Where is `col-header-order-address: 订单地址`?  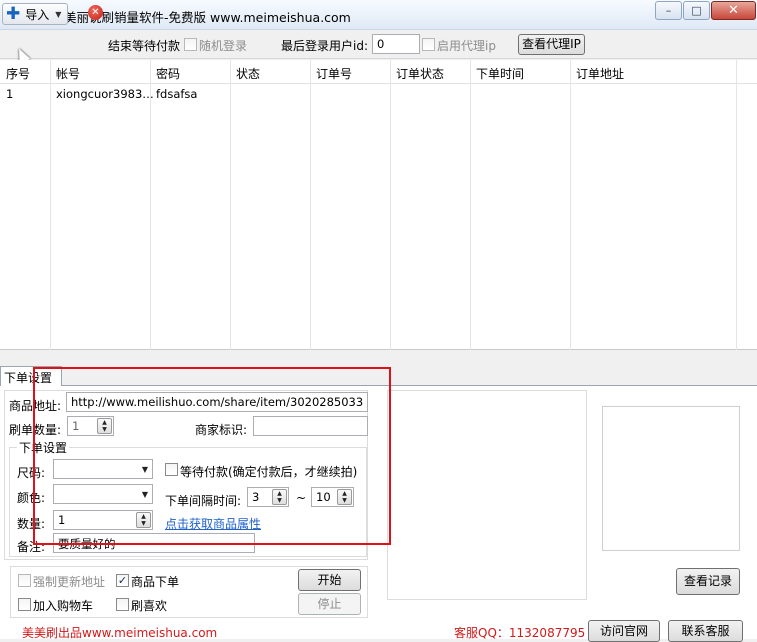
col-header-order-address: 订单地址 is located at coordinates (600, 73).